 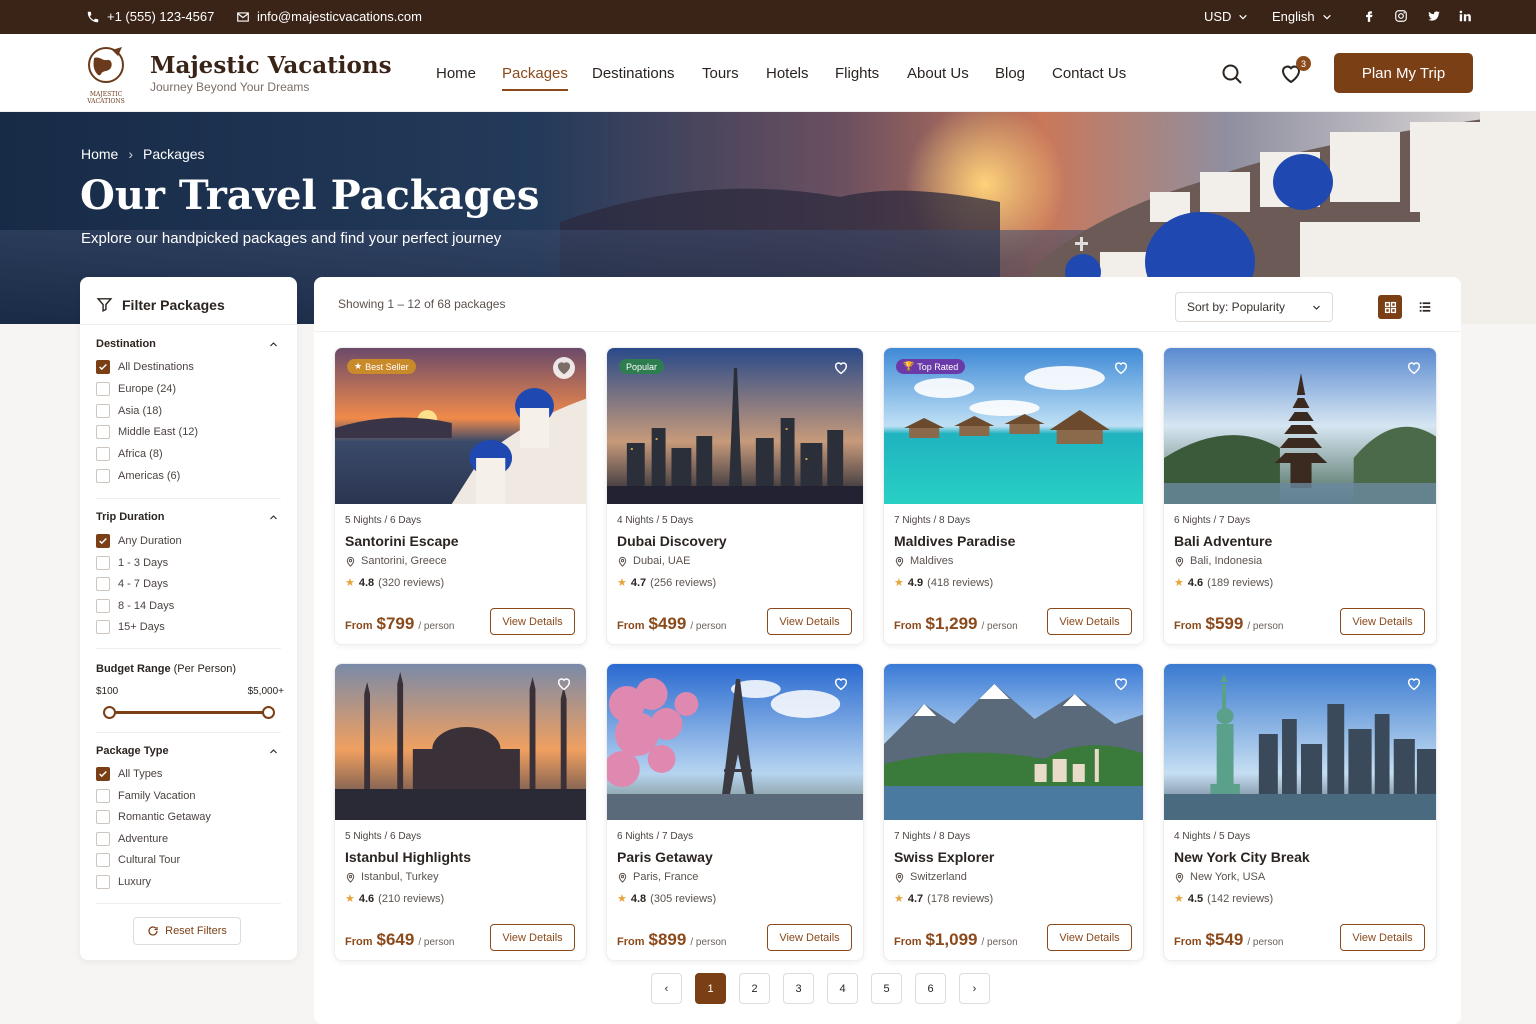 What do you see at coordinates (1425, 307) in the screenshot?
I see `list-view-button` at bounding box center [1425, 307].